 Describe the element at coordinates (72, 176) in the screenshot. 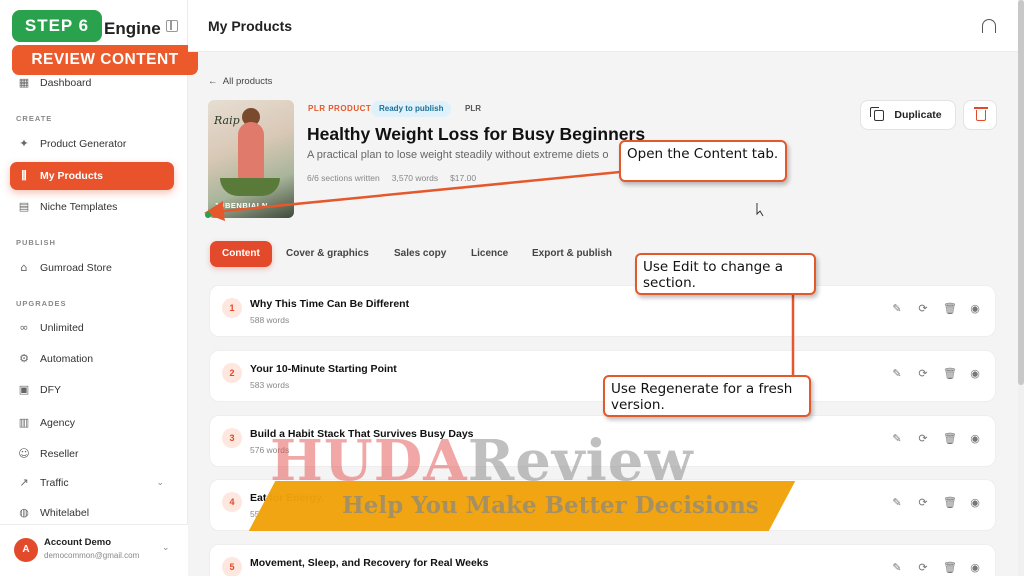

I see `sidebar-item-label: My Products` at that location.